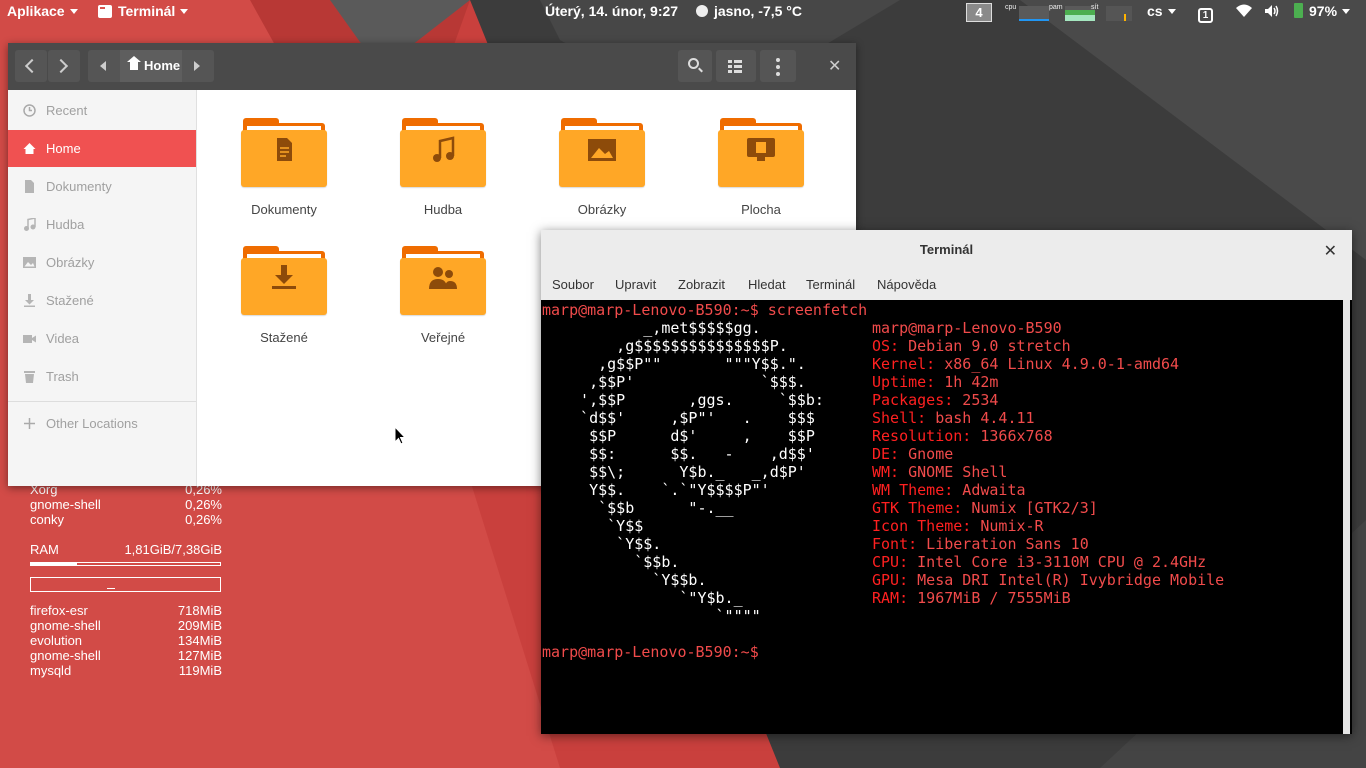  Describe the element at coordinates (443, 295) in the screenshot. I see `folder-public: Veřejné` at that location.